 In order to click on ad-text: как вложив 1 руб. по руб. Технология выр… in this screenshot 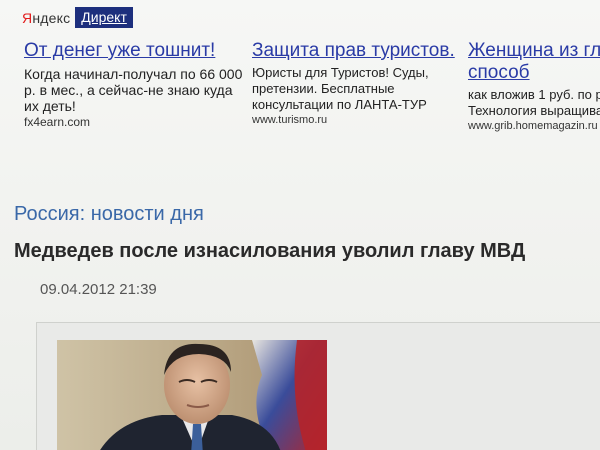, I will do `click(534, 102)`.